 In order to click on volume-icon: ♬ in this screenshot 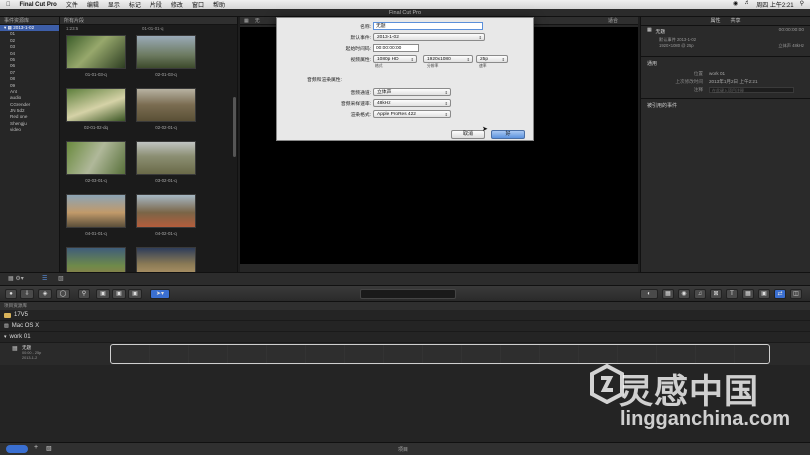, I will do `click(747, 4)`.